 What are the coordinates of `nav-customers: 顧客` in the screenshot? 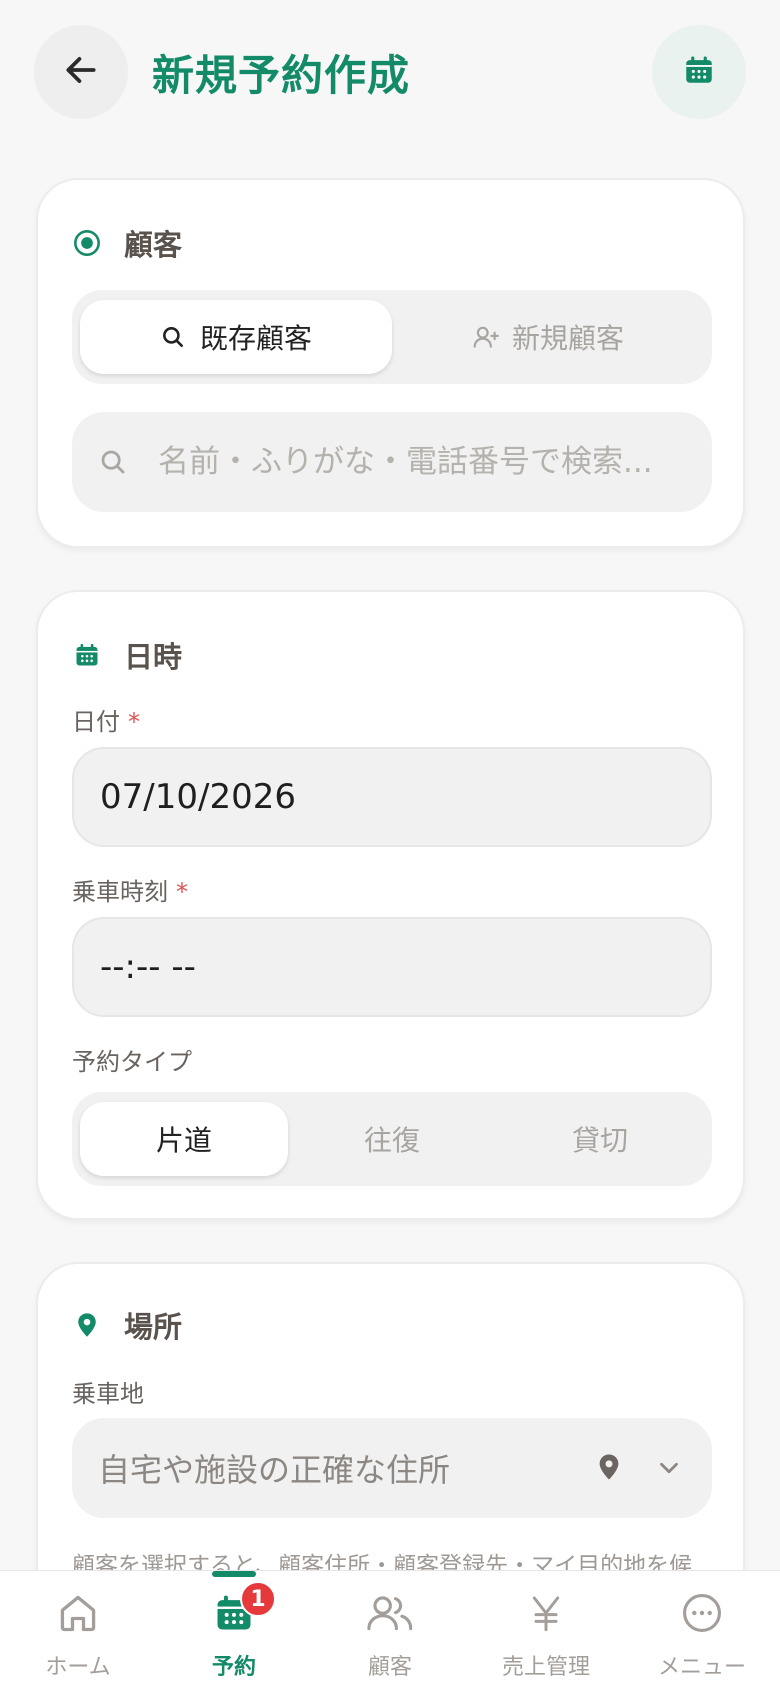 It's located at (390, 1629).